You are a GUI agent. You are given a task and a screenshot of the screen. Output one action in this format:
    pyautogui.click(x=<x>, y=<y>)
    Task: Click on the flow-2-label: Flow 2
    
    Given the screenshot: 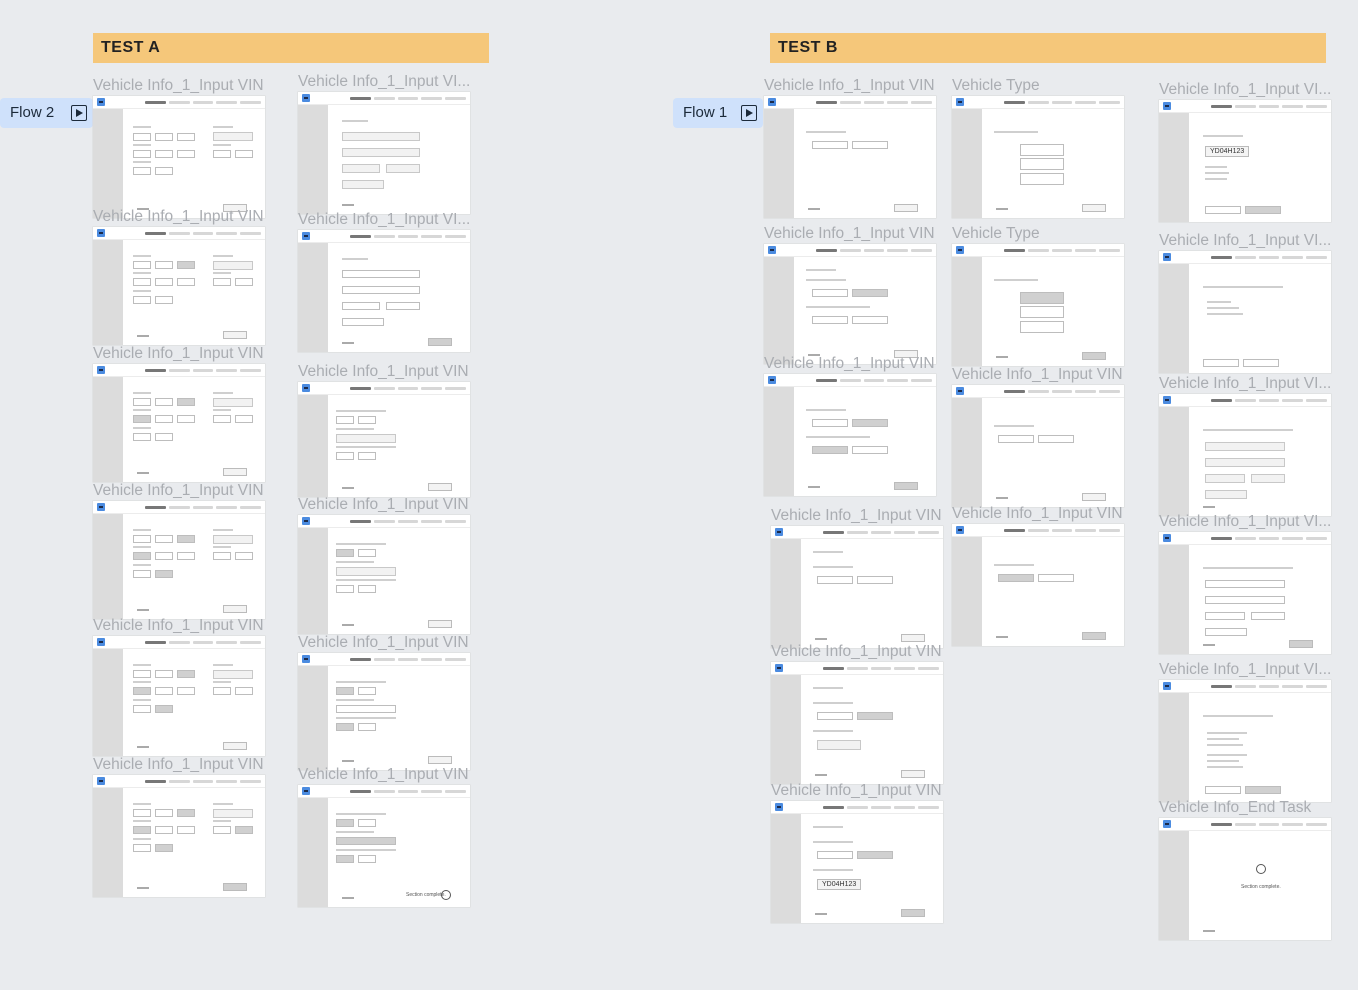 What is the action you would take?
    pyautogui.click(x=32, y=112)
    